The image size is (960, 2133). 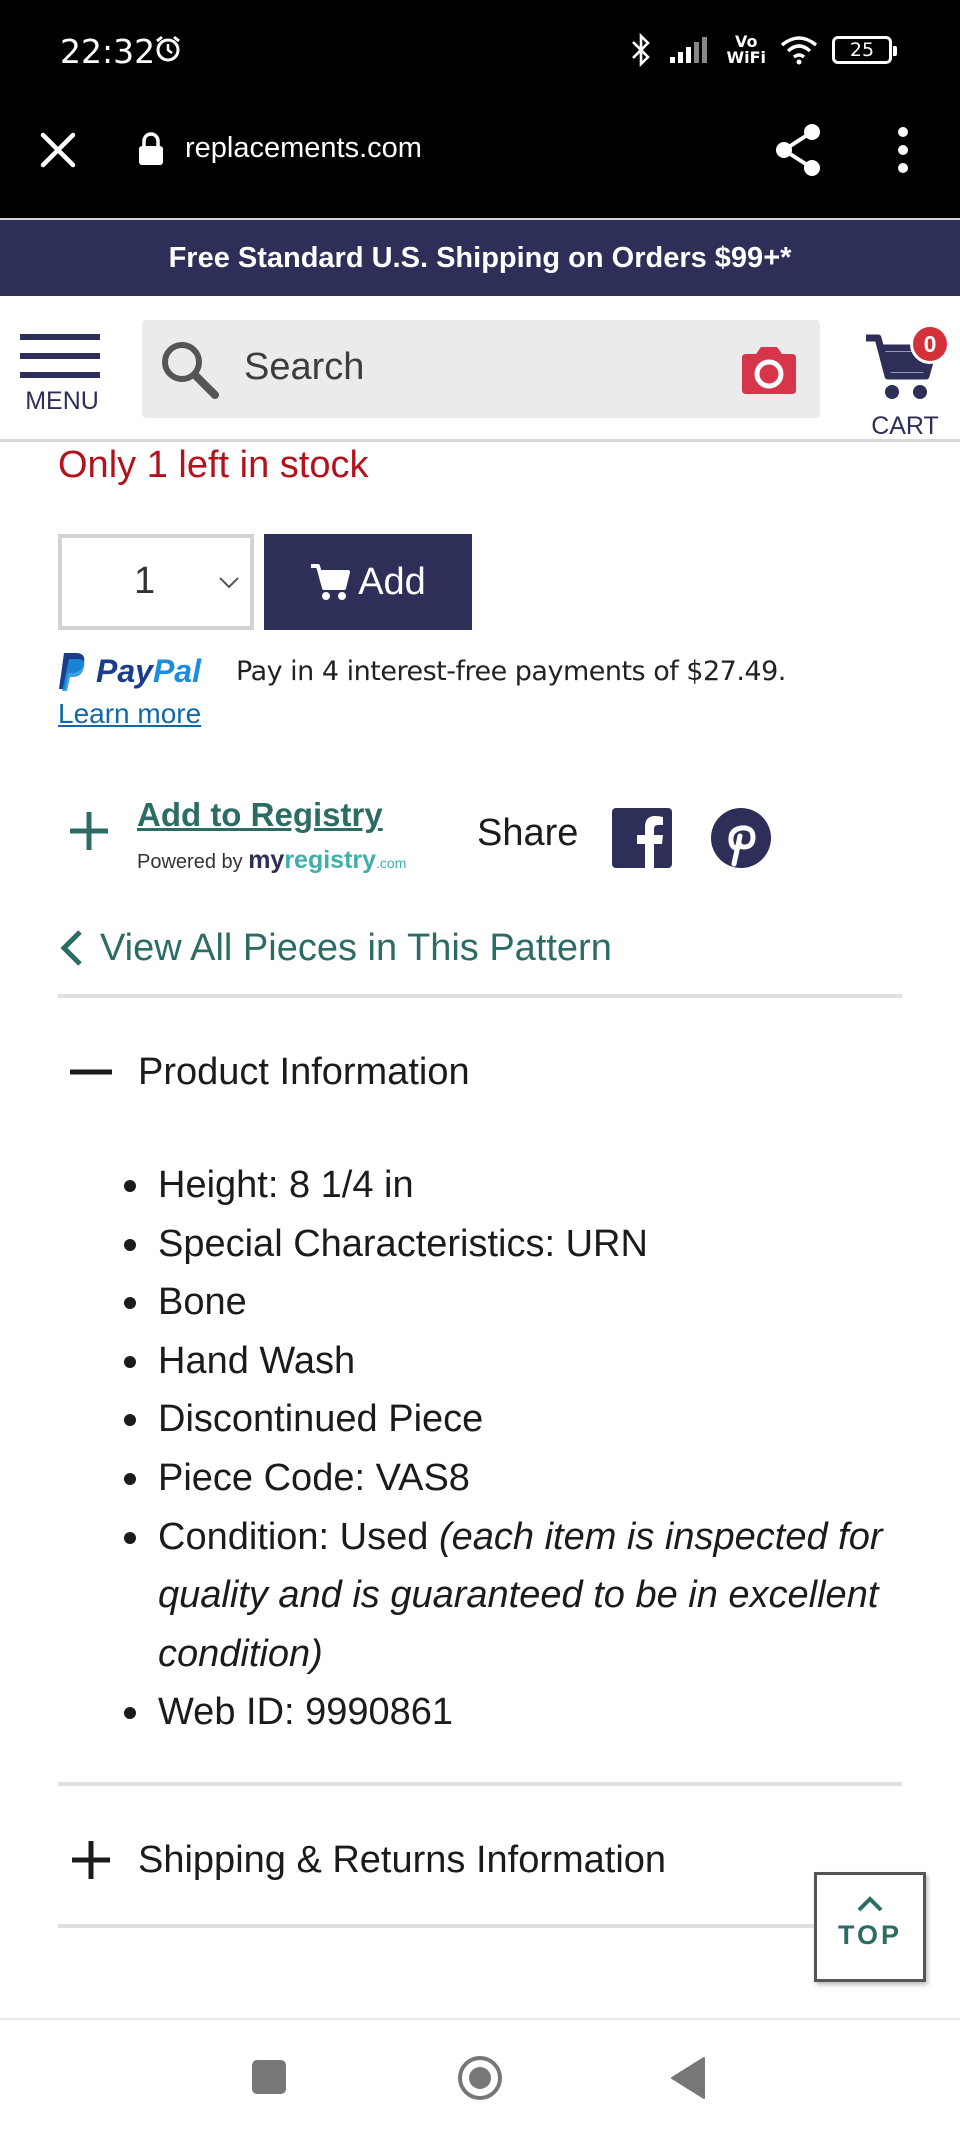 What do you see at coordinates (108, 51) in the screenshot?
I see `status-time: 22:32` at bounding box center [108, 51].